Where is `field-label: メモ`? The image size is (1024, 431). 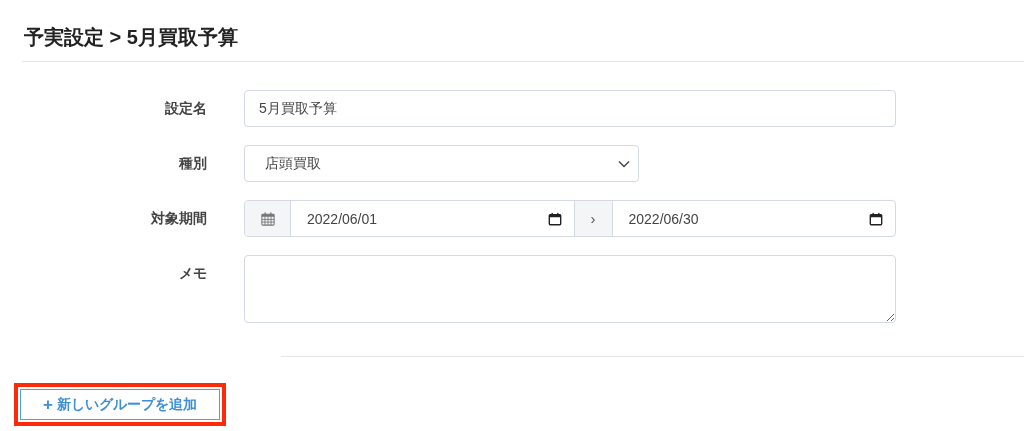 field-label: メモ is located at coordinates (193, 273).